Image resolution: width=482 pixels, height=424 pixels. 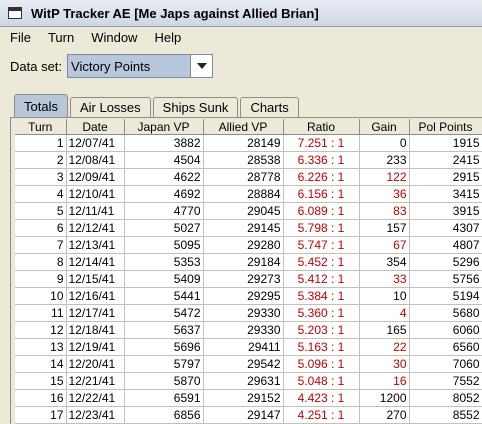 I want to click on col-ratio: Ratio, so click(x=321, y=127).